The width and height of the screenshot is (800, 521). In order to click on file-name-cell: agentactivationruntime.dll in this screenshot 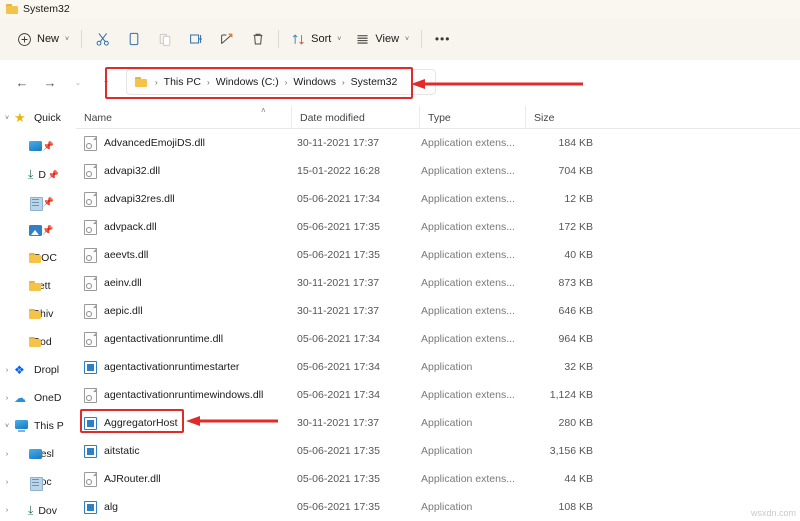, I will do `click(153, 339)`.